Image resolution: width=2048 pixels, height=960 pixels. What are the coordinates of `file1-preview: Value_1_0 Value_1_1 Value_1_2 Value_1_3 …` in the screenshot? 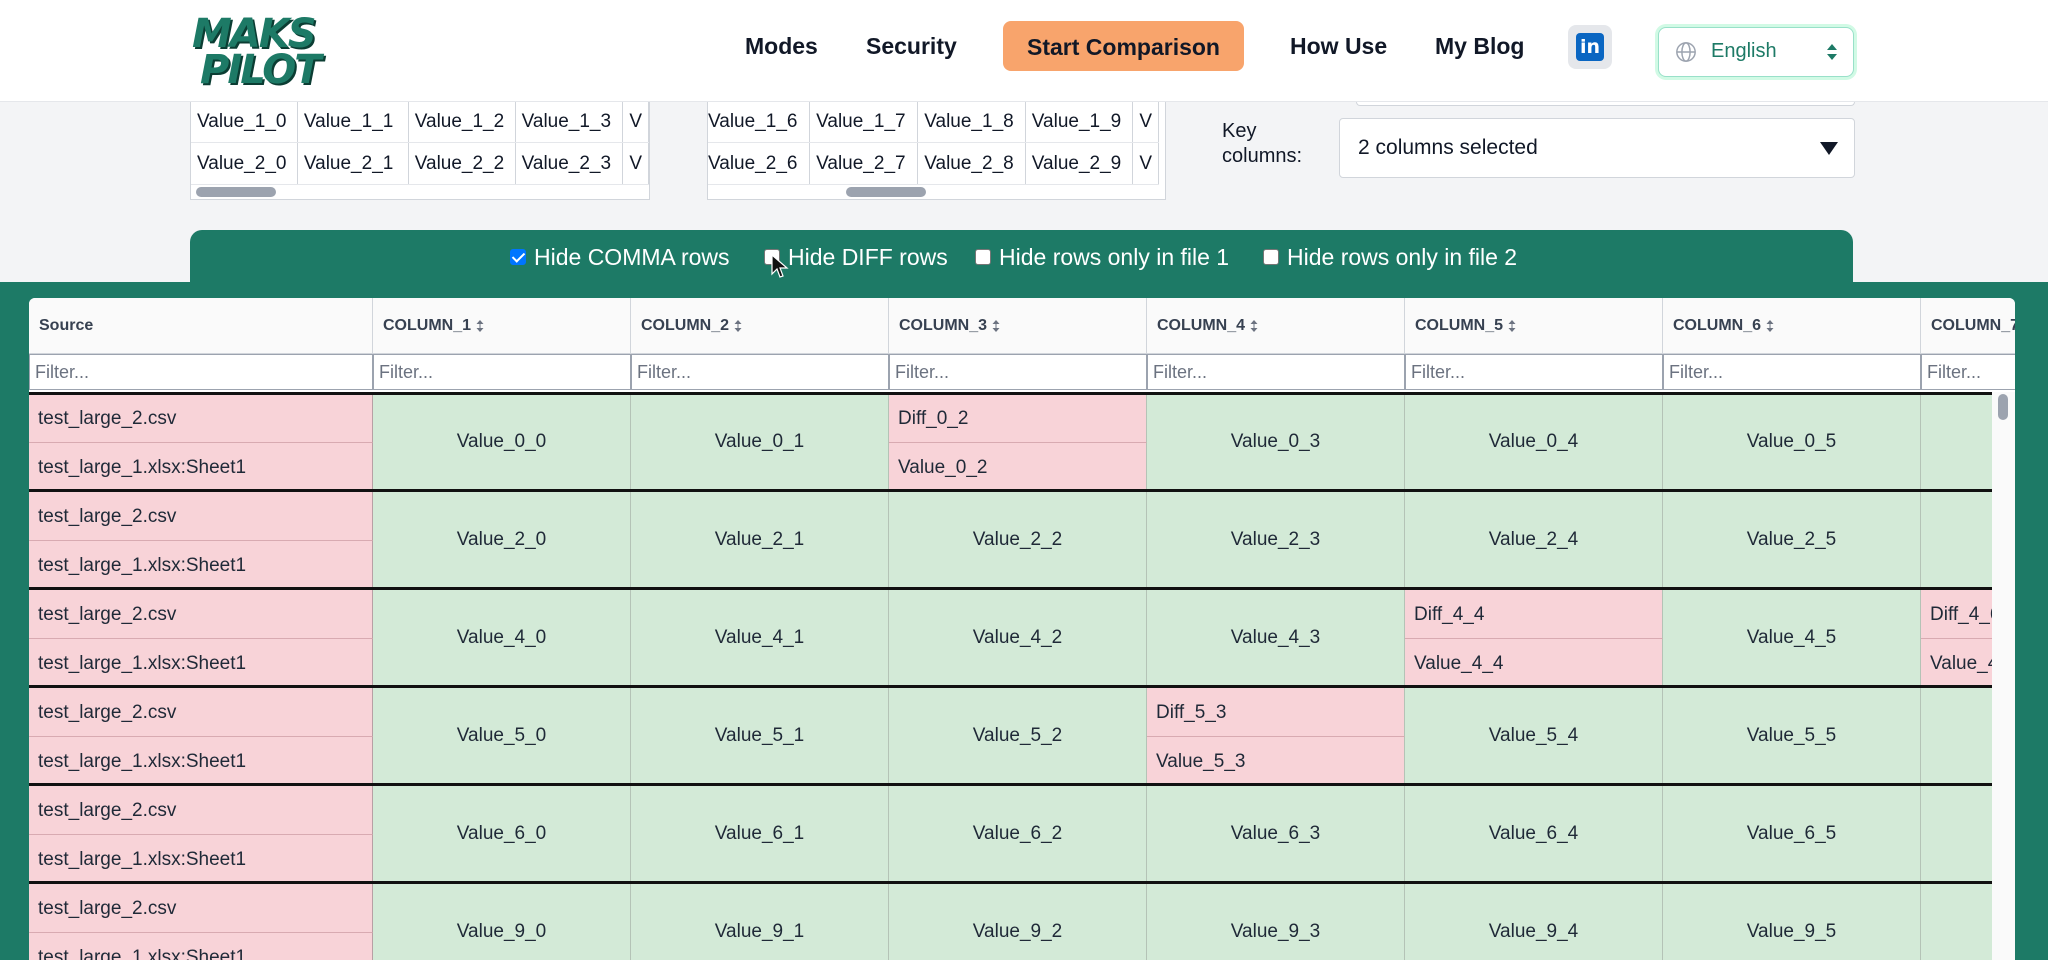 It's located at (420, 150).